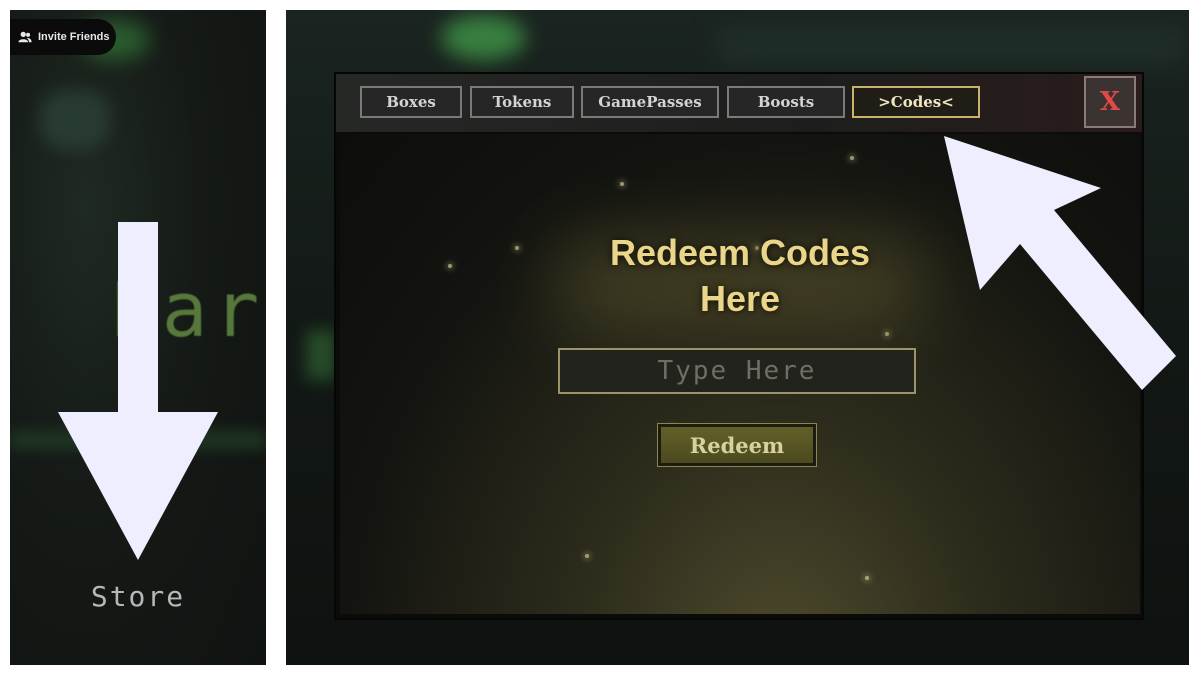 The image size is (1200, 675). What do you see at coordinates (75, 120) in the screenshot?
I see `background-figure` at bounding box center [75, 120].